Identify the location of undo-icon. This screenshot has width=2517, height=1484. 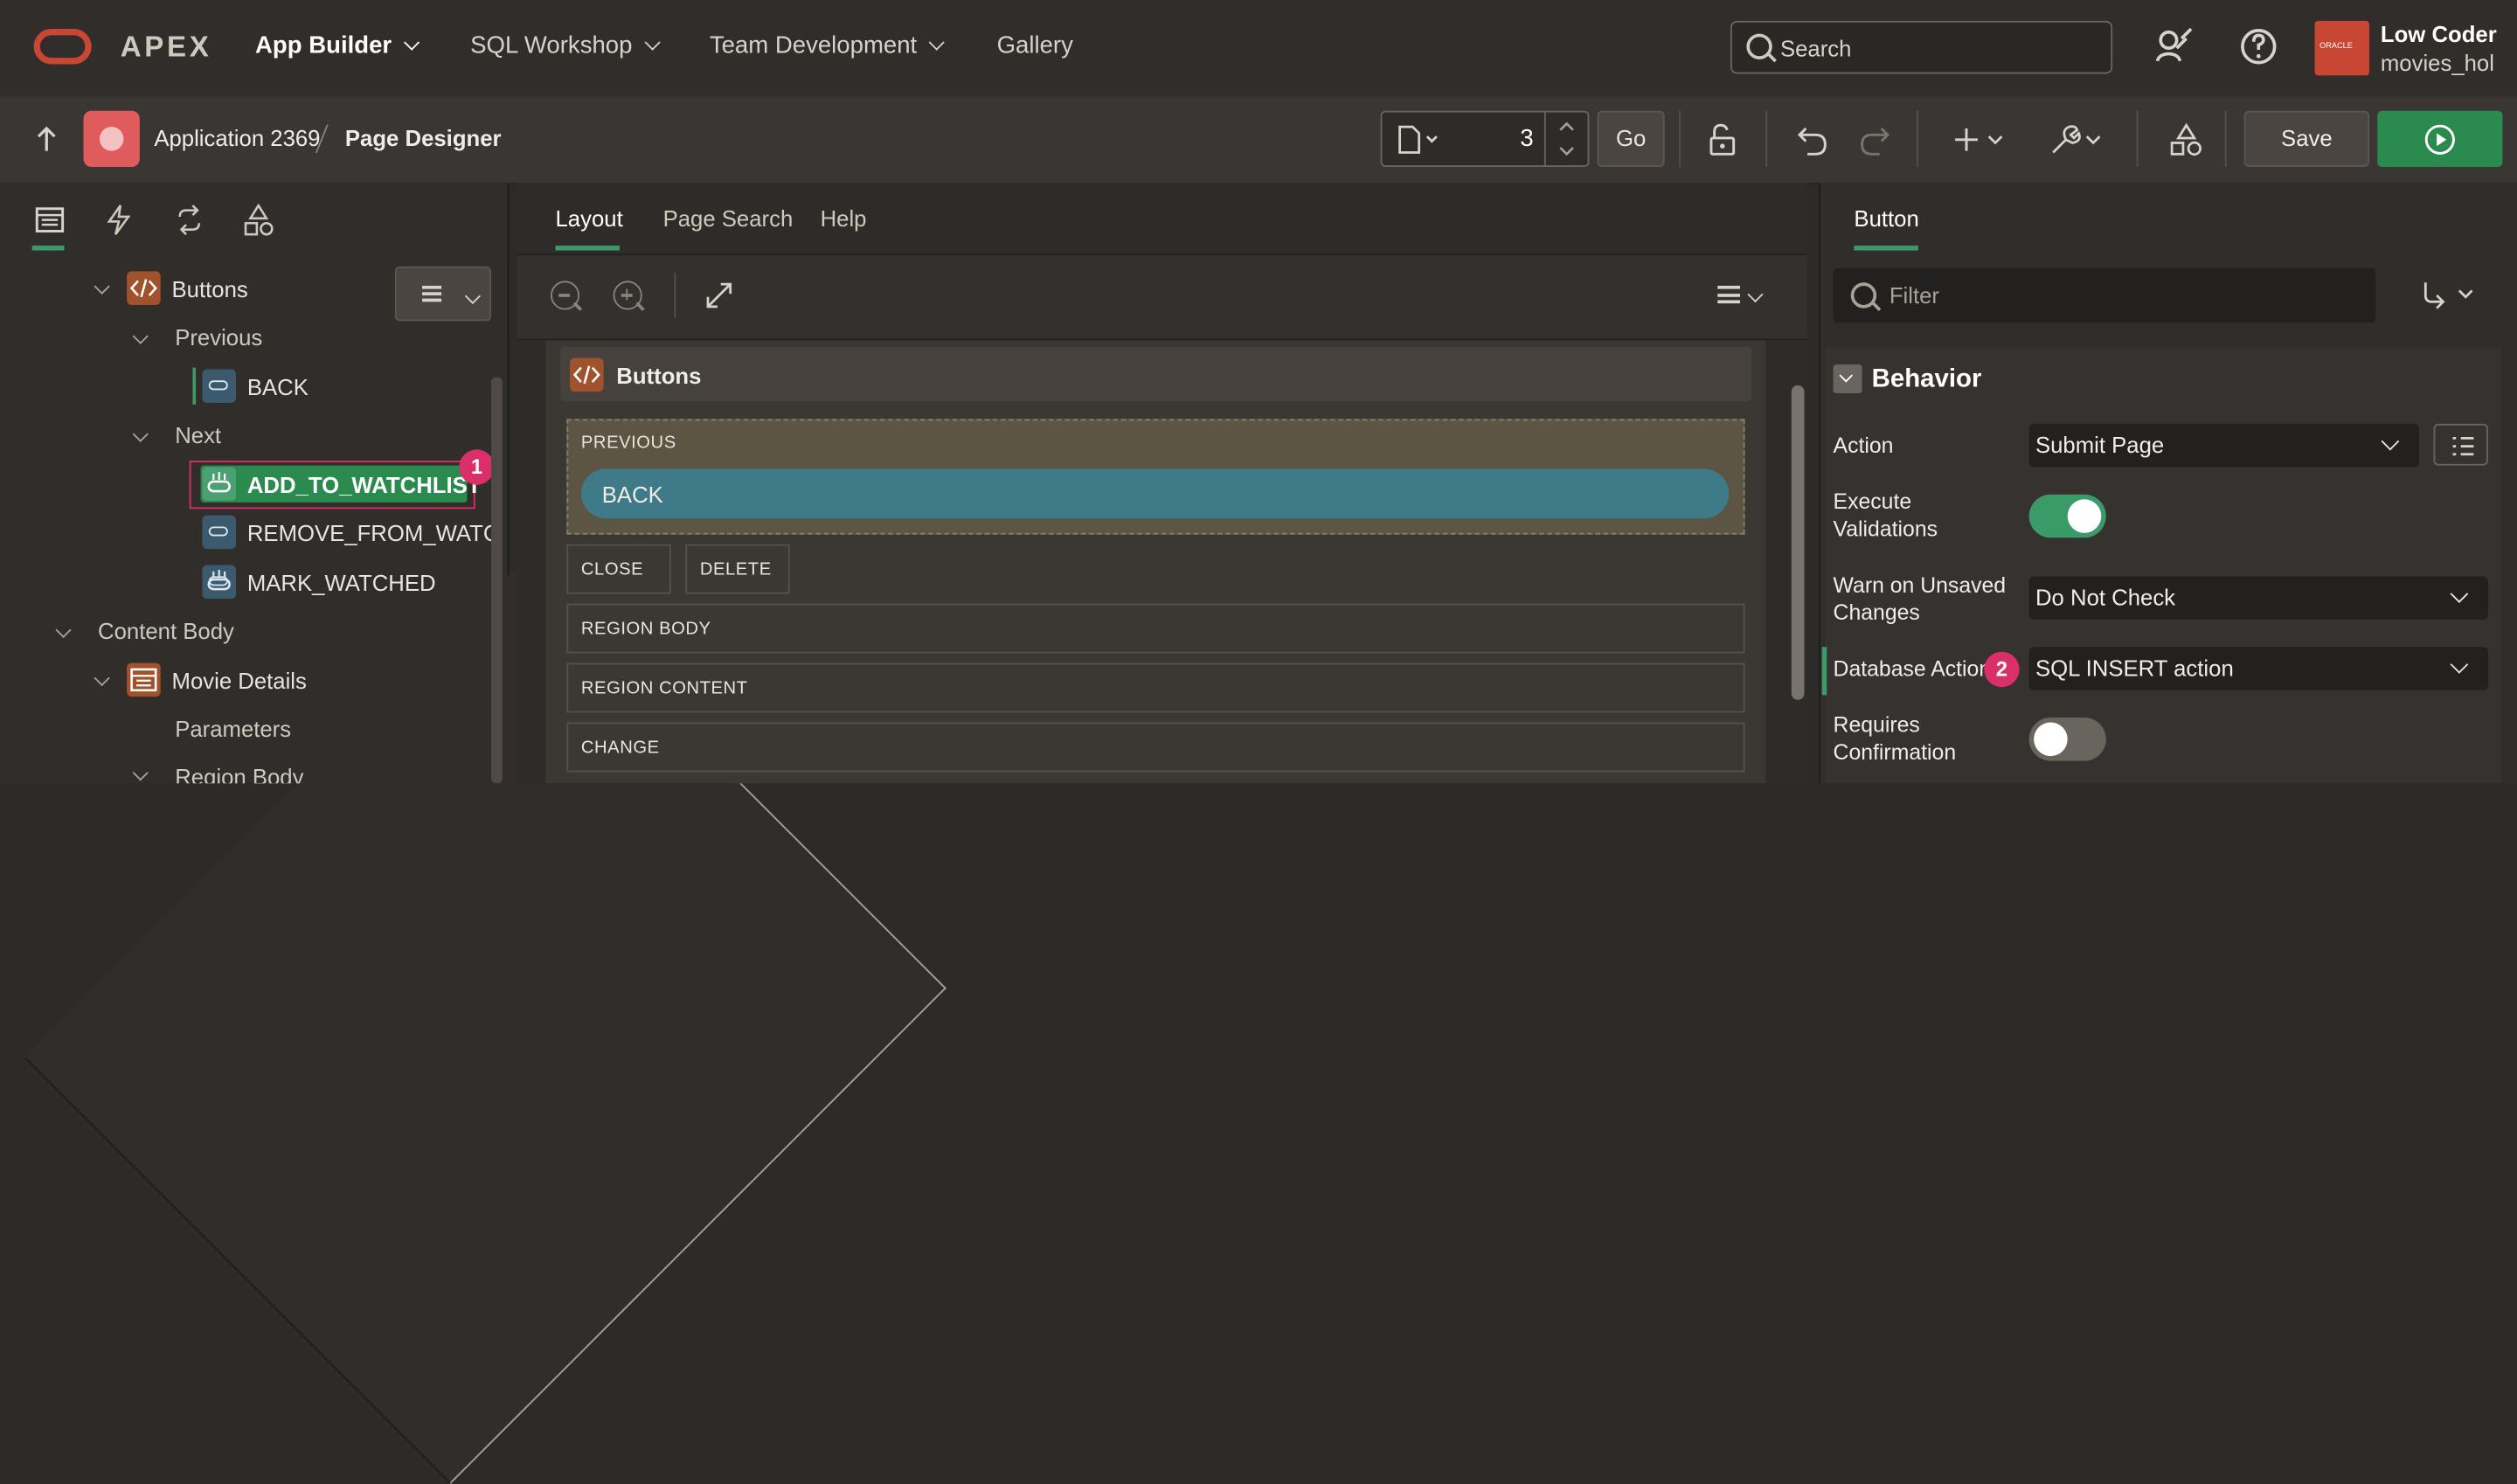
(1811, 139).